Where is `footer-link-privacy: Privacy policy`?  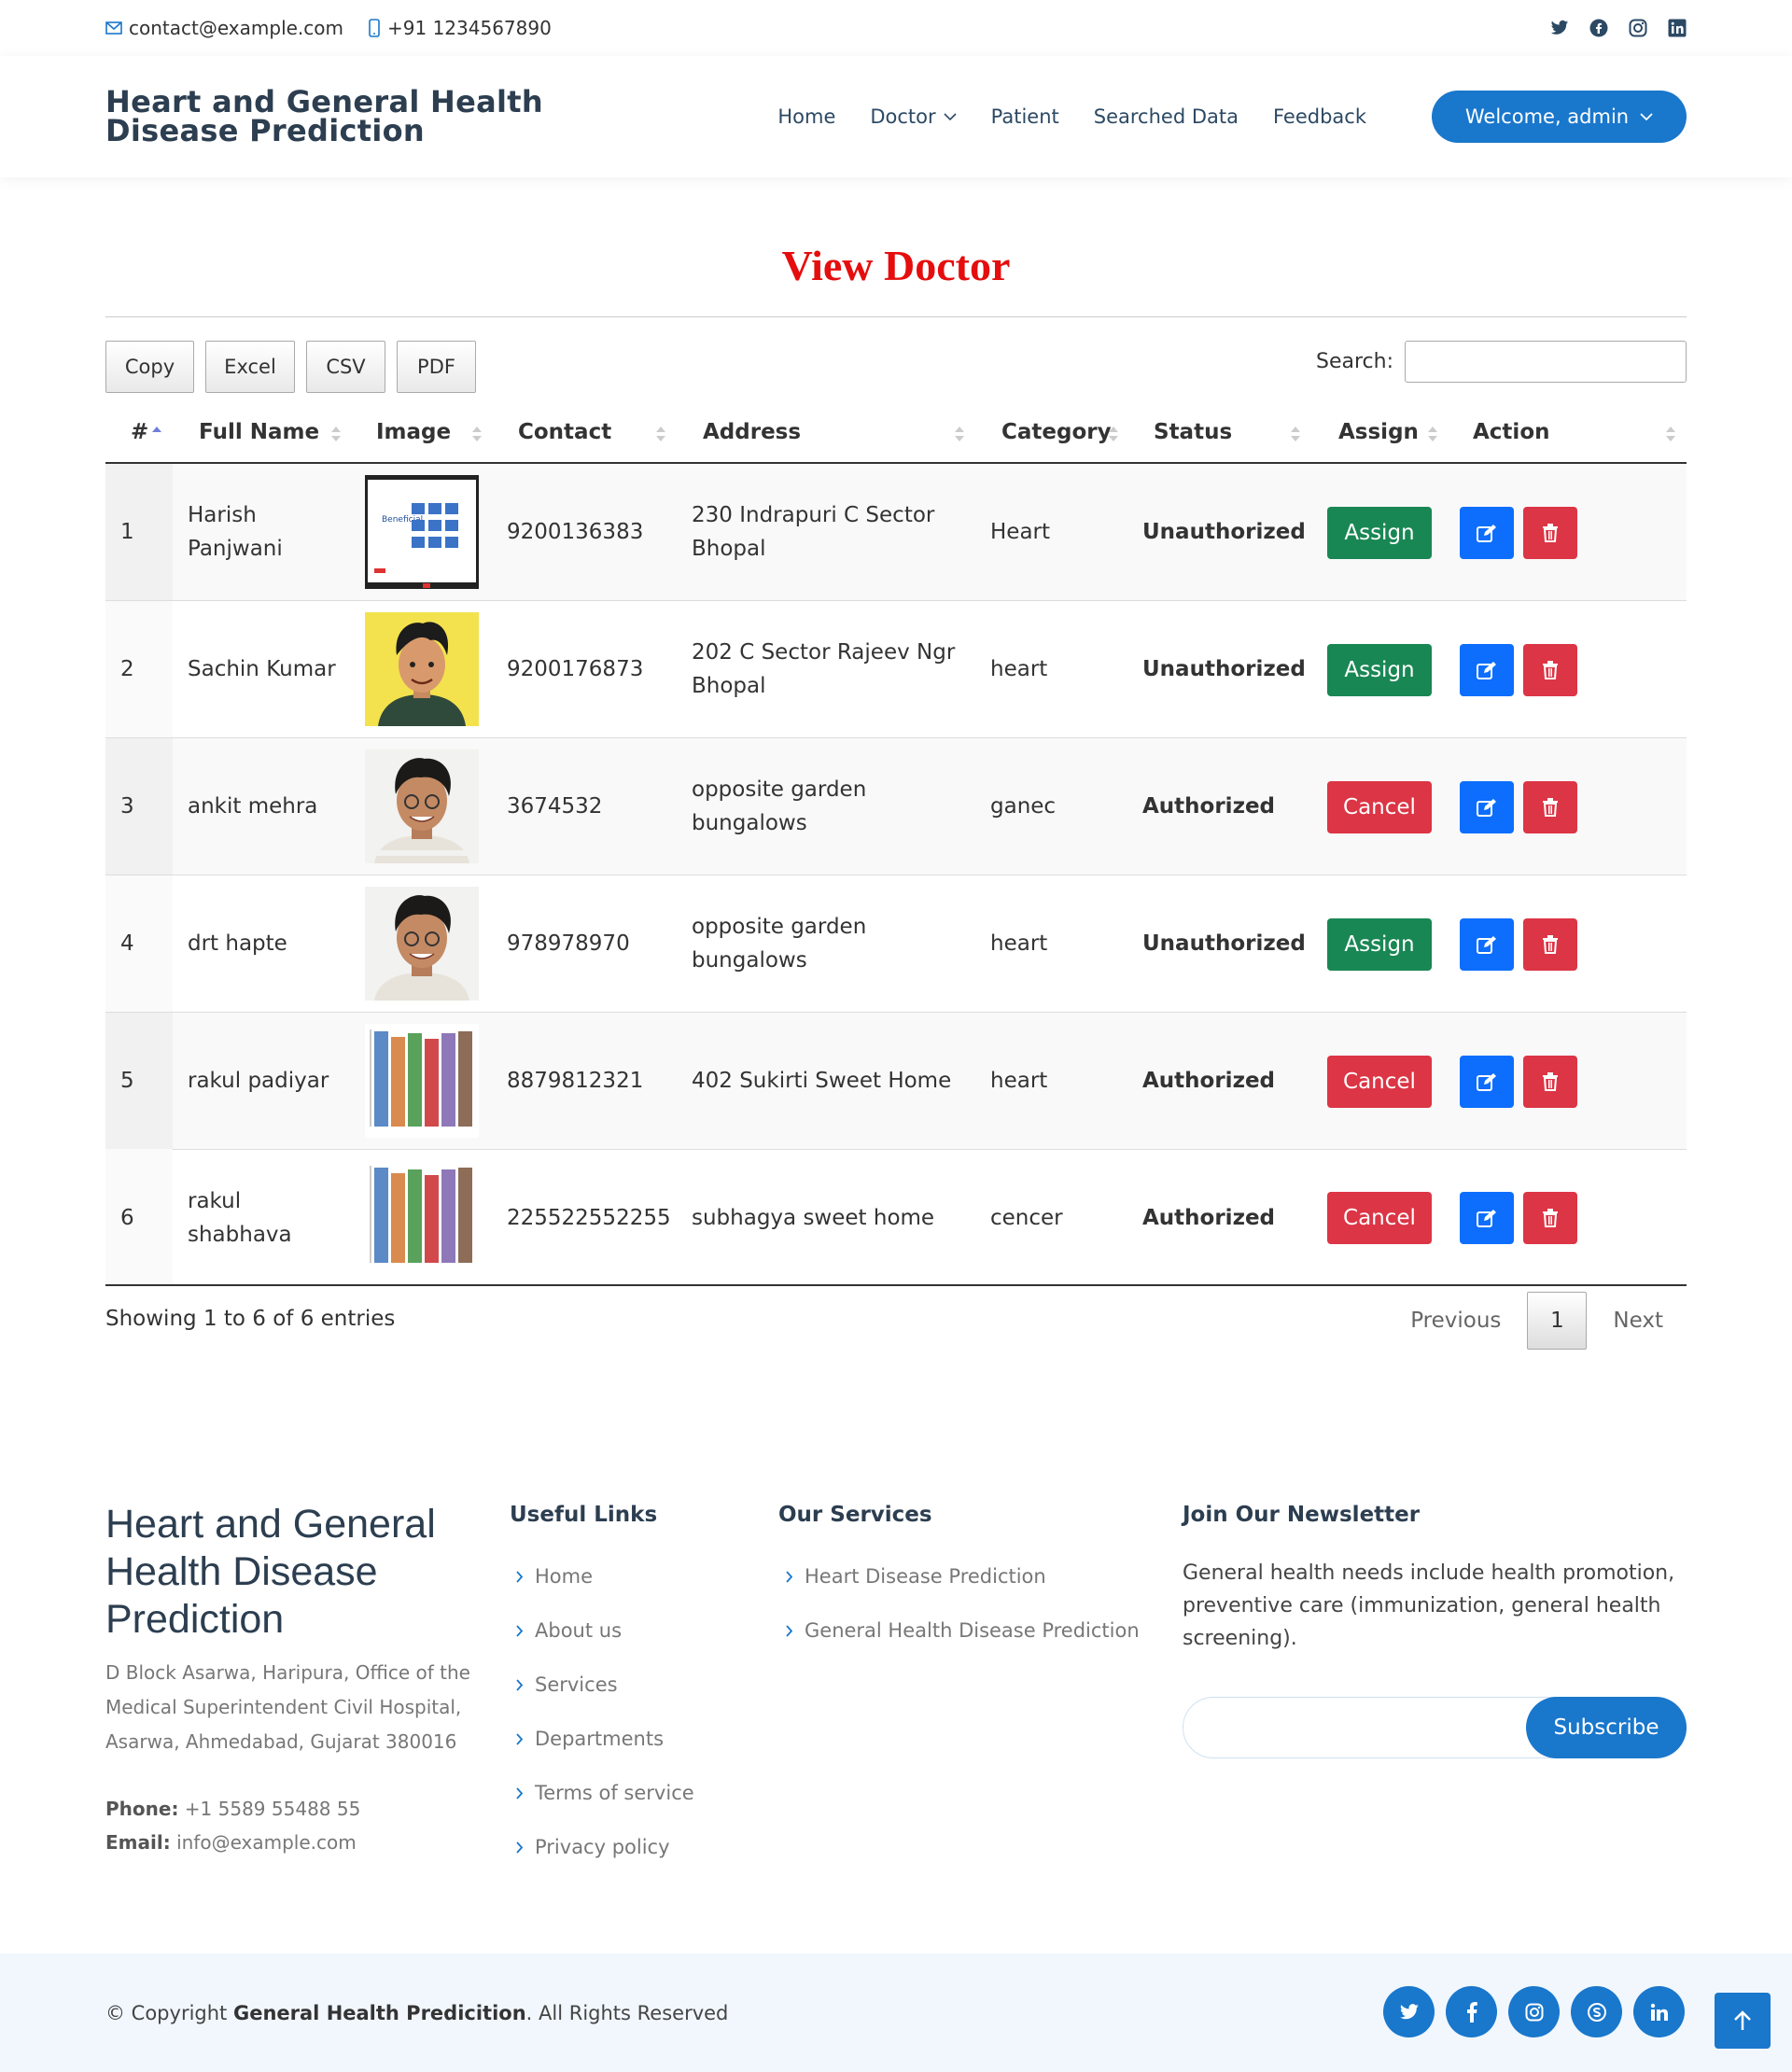 footer-link-privacy: Privacy policy is located at coordinates (605, 1847).